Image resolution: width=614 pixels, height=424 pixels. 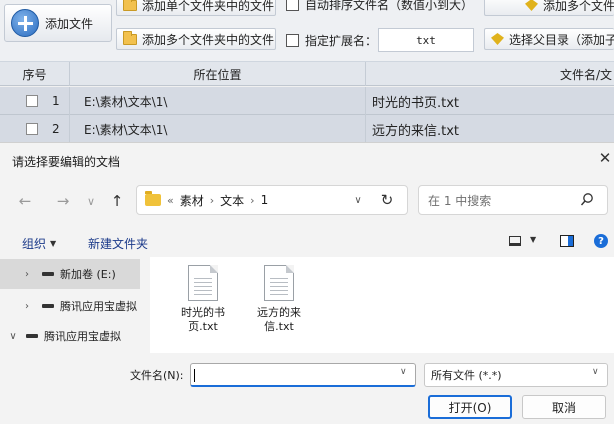 I want to click on add-multi-folder-button: 添加多个文件夹中的文件, so click(x=196, y=39).